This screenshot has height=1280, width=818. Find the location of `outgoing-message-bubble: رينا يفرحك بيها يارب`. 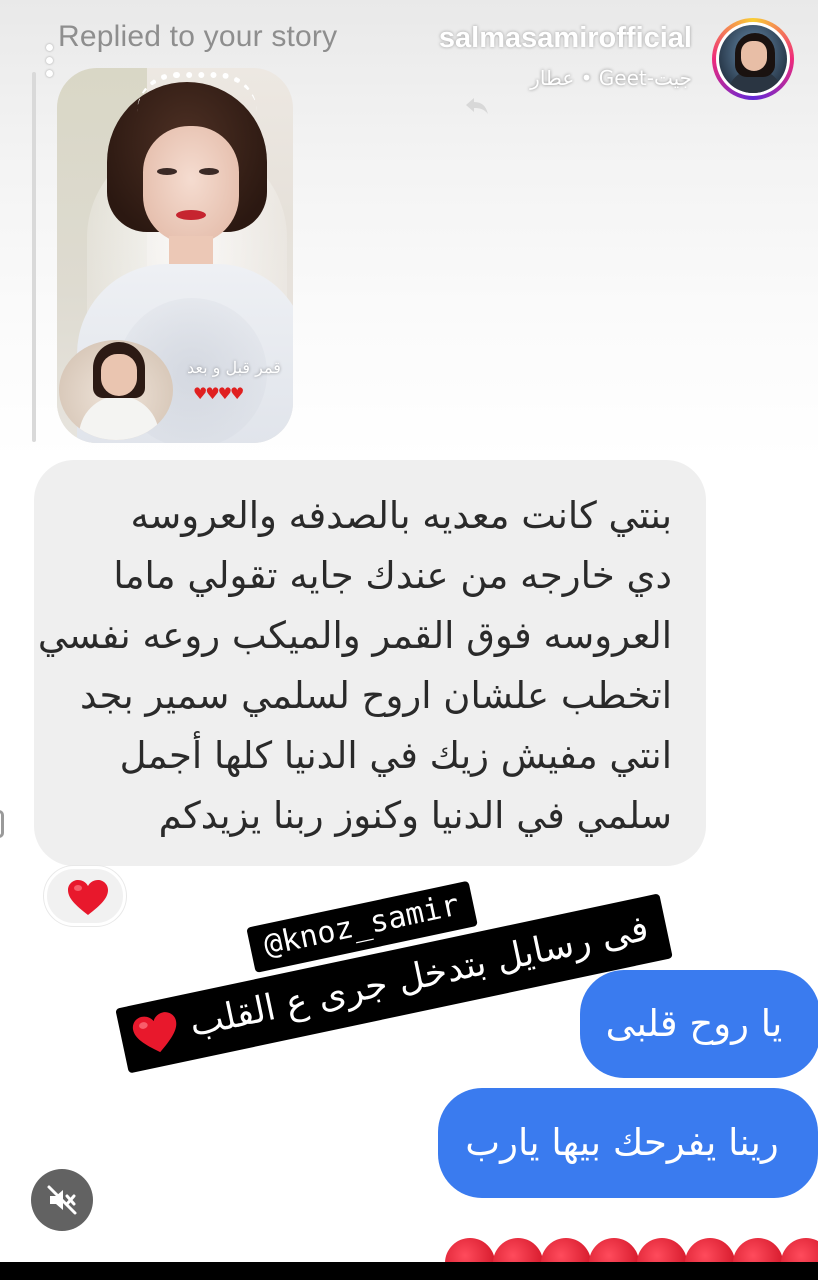

outgoing-message-bubble: رينا يفرحك بيها يارب is located at coordinates (628, 1143).